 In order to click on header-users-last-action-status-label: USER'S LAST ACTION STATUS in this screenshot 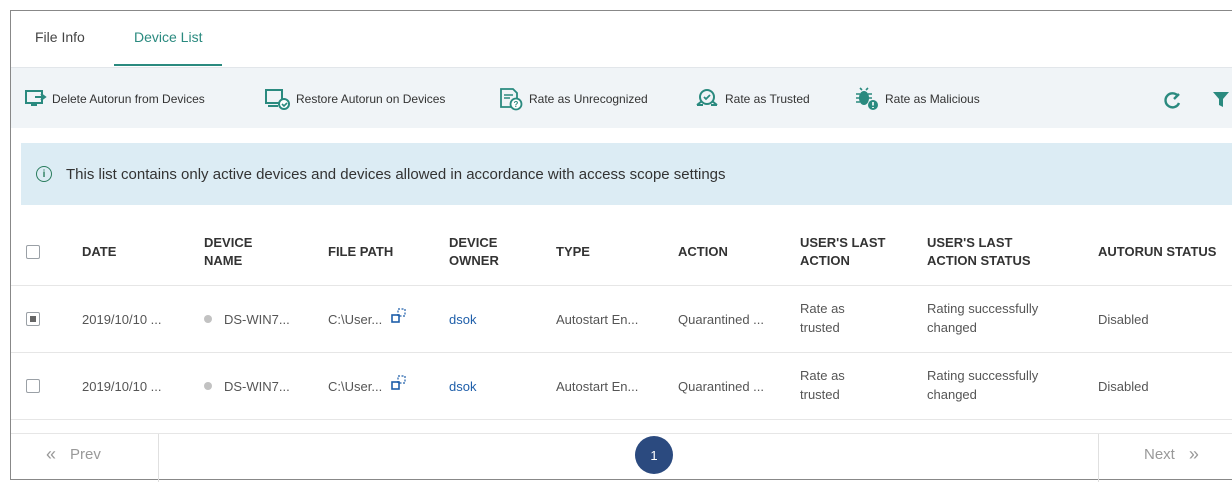, I will do `click(979, 252)`.